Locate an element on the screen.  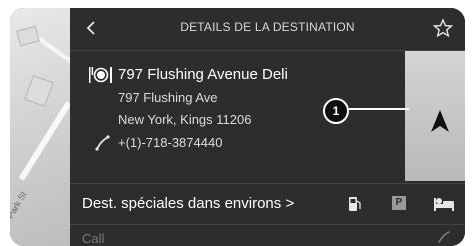
nearby-pois-label: Dest. spéciales dans environs > is located at coordinates (188, 203).